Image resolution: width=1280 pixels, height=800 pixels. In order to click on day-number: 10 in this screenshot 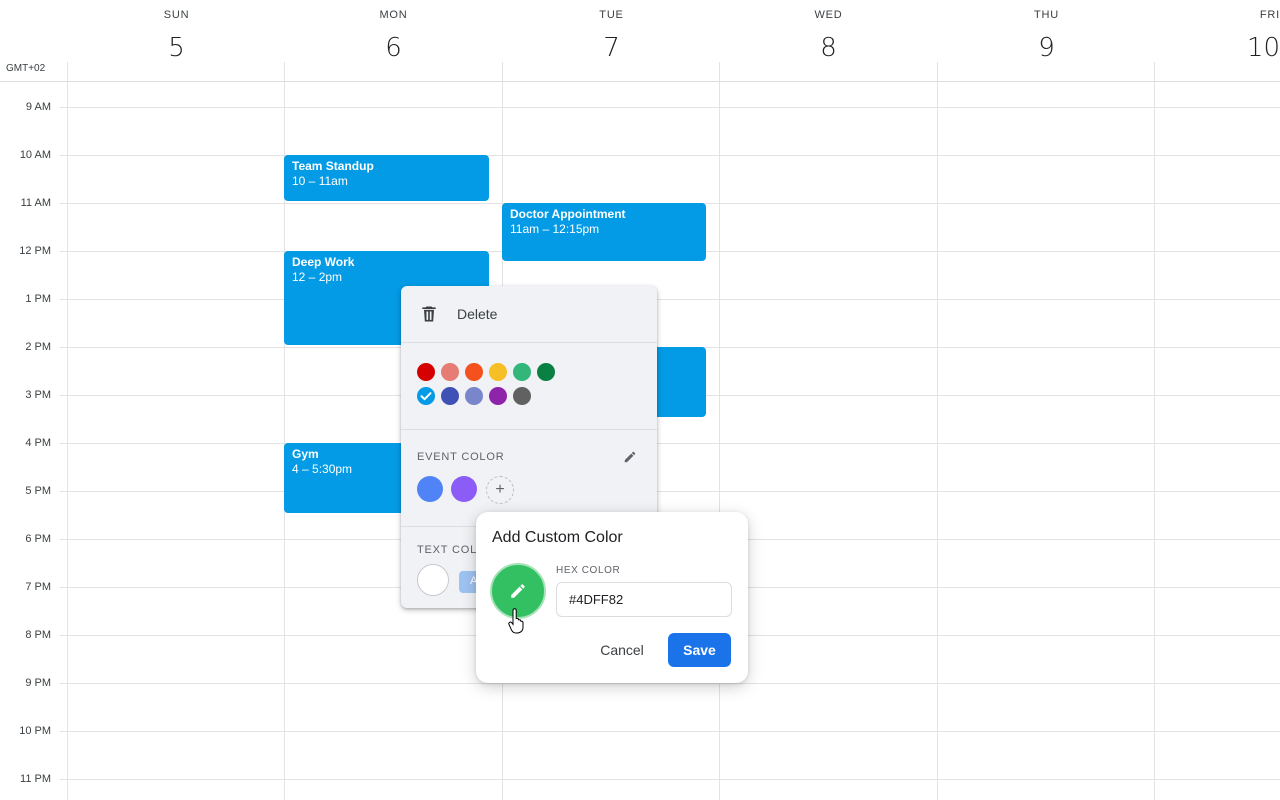, I will do `click(1217, 48)`.